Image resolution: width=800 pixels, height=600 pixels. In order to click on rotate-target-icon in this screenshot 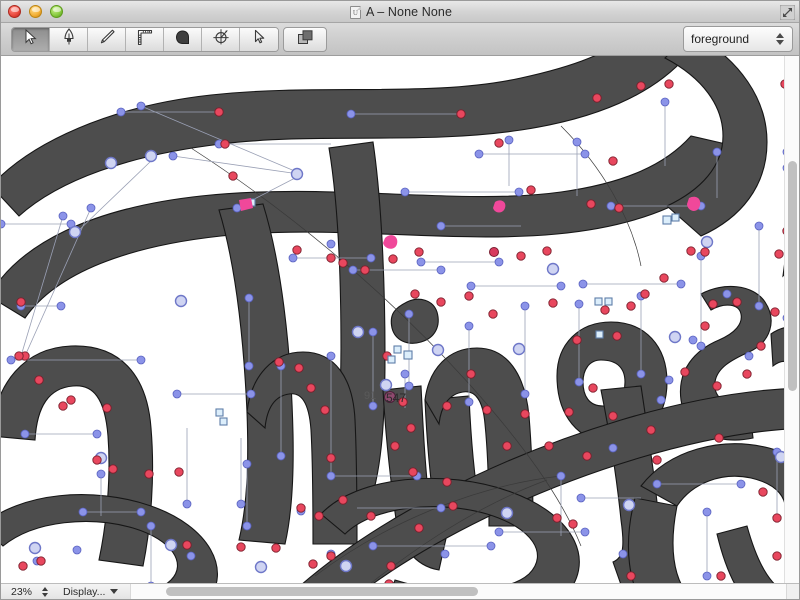, I will do `click(221, 39)`.